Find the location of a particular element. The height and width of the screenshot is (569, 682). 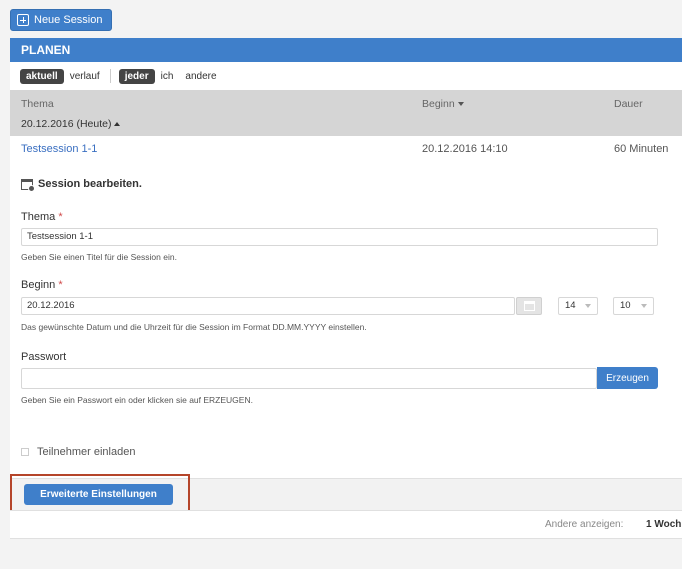

beginn-label: Beginn * is located at coordinates (42, 285).